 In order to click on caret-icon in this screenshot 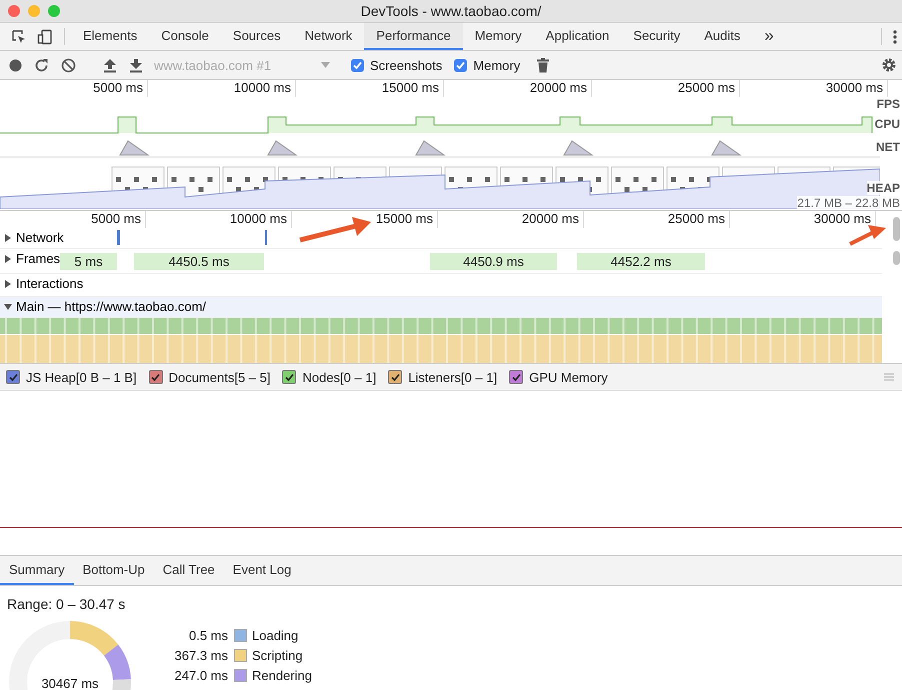, I will do `click(325, 65)`.